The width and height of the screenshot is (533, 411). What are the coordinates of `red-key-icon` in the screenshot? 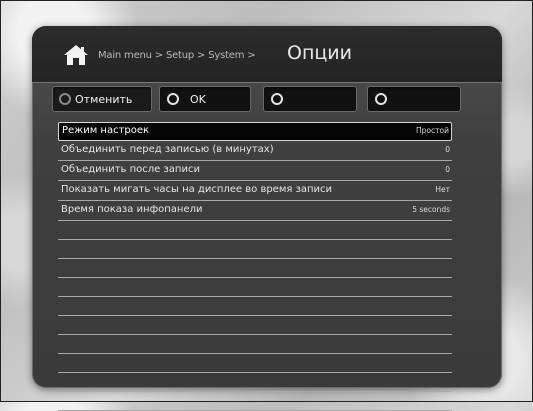 It's located at (65, 99).